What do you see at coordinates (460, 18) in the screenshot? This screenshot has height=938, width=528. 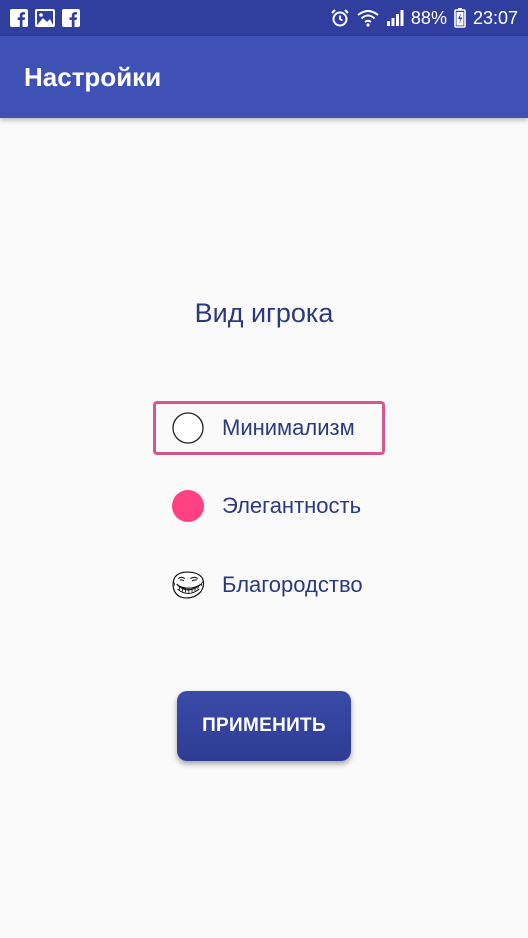 I see `battery-icon` at bounding box center [460, 18].